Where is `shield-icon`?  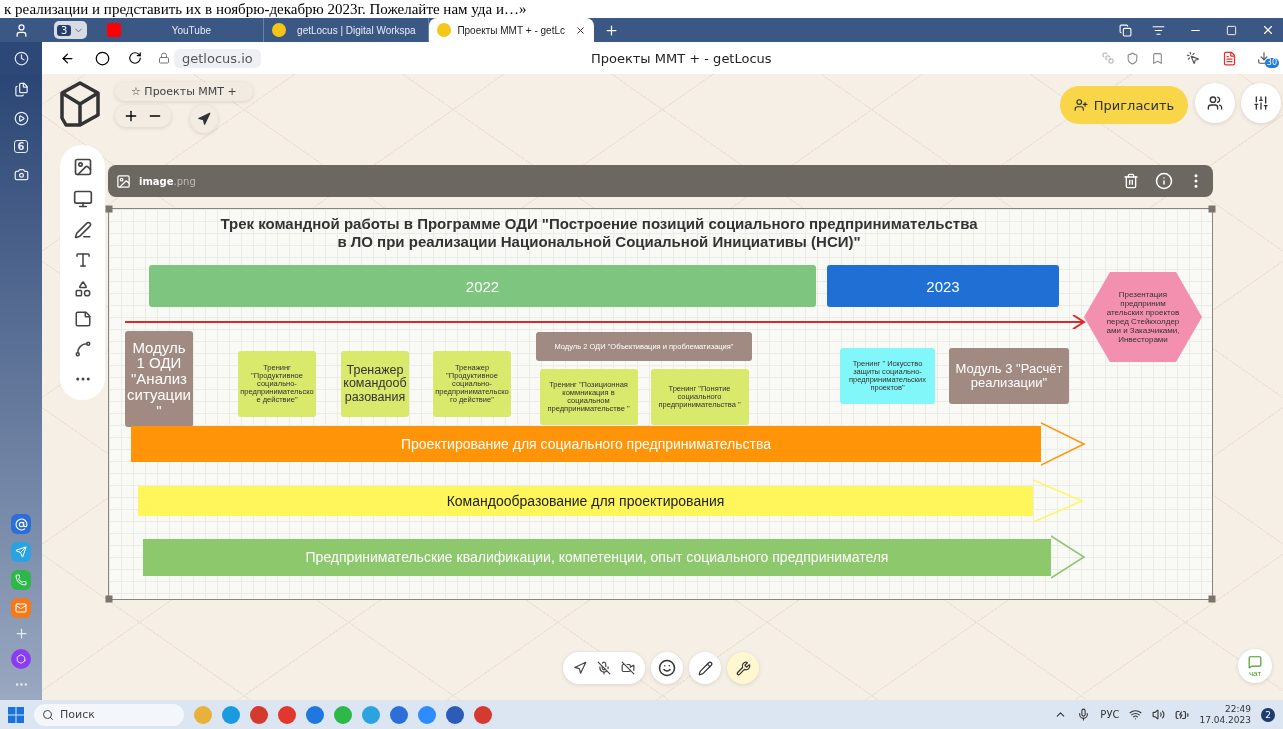 shield-icon is located at coordinates (1132, 58).